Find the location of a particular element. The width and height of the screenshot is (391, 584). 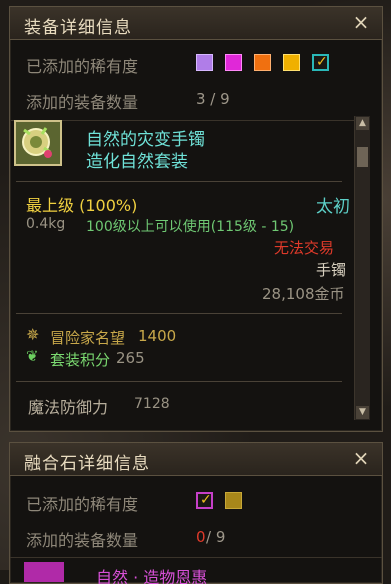

rarity-swatch-unique-checked: ✓ is located at coordinates (204, 500).